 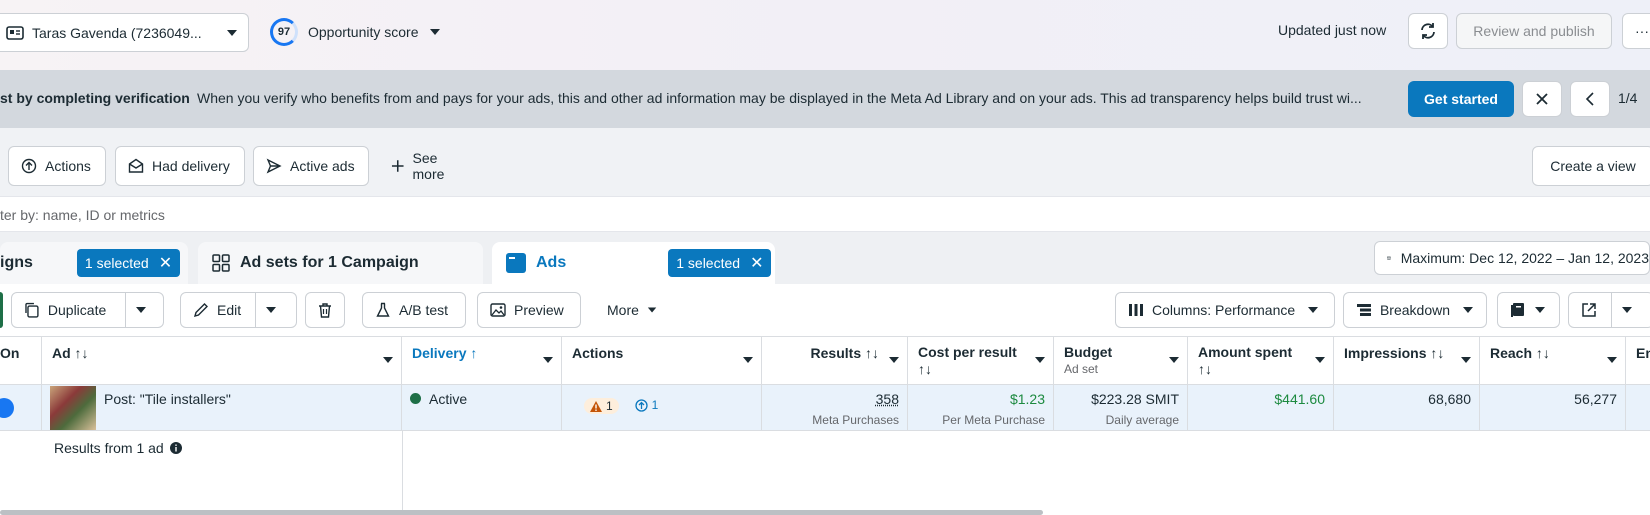 I want to click on col-results-label: Results ↑↓, so click(x=844, y=353).